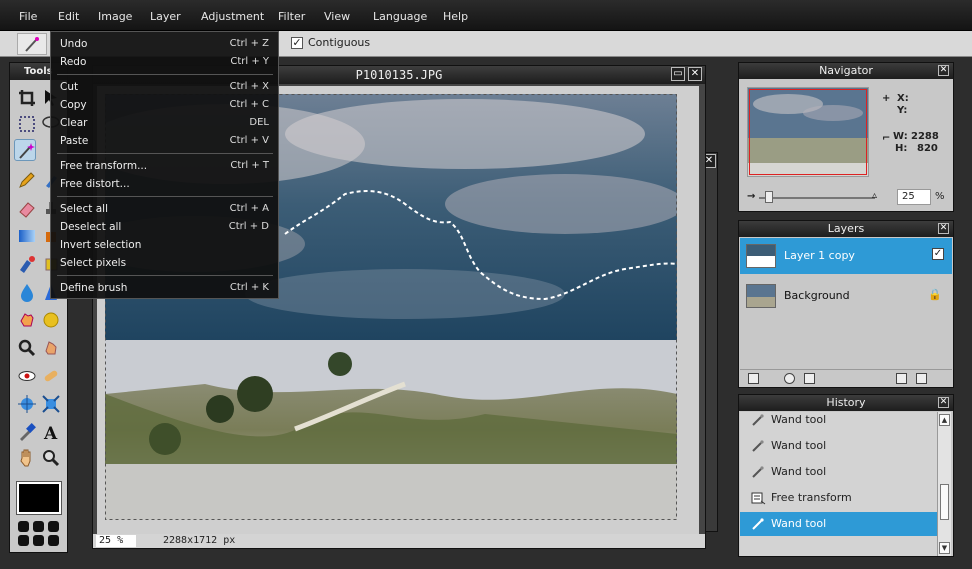 The height and width of the screenshot is (569, 972). What do you see at coordinates (678, 74) in the screenshot?
I see `maximize-icon: ▭` at bounding box center [678, 74].